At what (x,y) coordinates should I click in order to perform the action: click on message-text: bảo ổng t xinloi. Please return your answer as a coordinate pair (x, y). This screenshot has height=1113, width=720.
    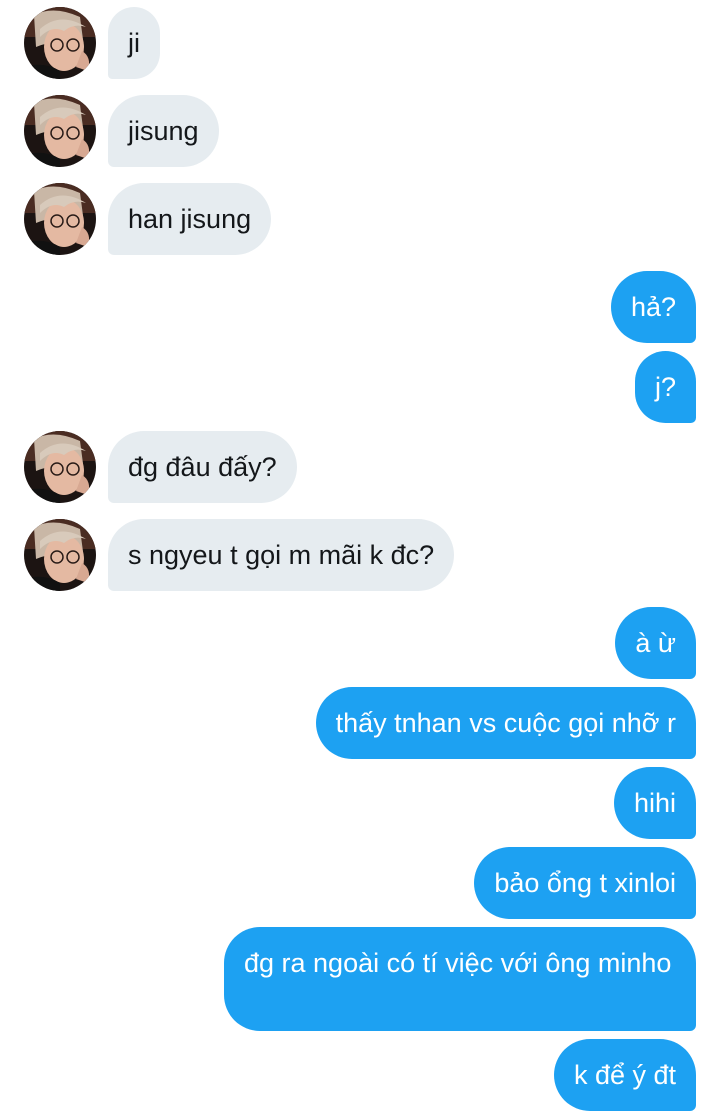
    Looking at the image, I should click on (585, 883).